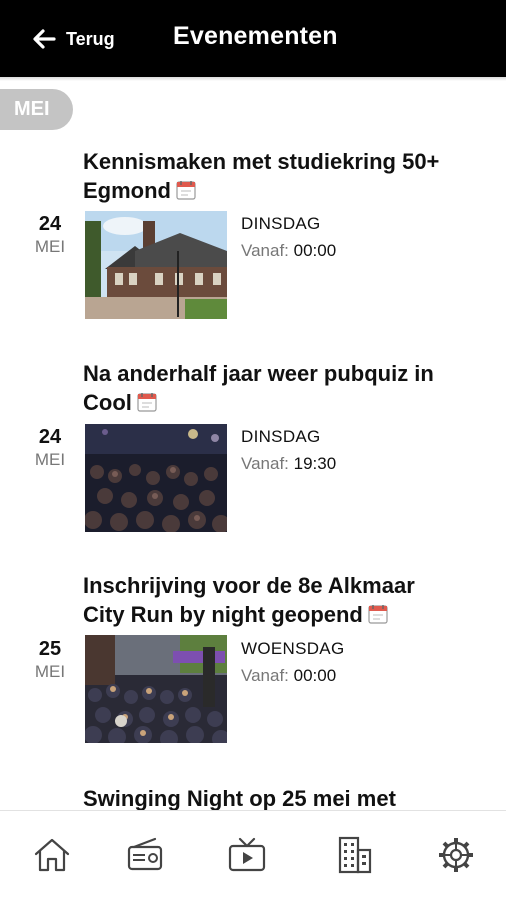  I want to click on event-date: 25 MEI, so click(50, 660).